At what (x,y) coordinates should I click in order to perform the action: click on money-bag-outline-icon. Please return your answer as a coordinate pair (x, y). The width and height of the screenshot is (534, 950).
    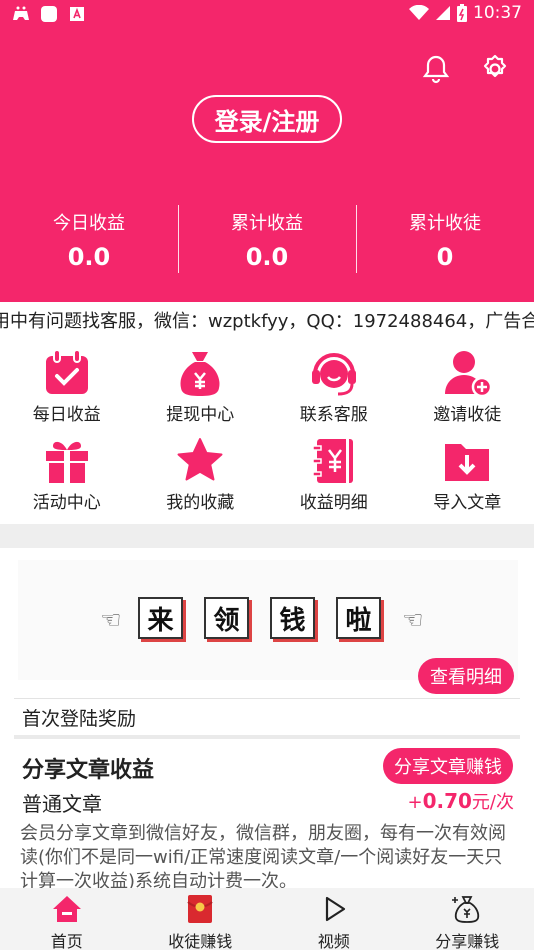
    Looking at the image, I should click on (466, 909).